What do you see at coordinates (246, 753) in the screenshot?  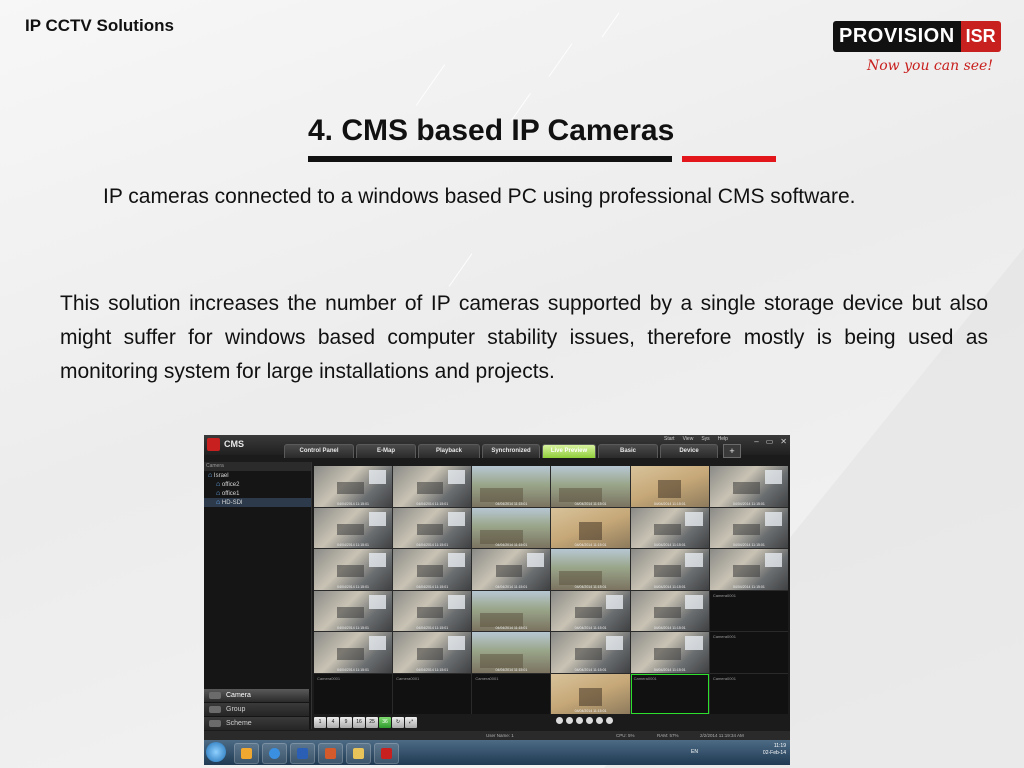 I see `taskbar-outlook` at bounding box center [246, 753].